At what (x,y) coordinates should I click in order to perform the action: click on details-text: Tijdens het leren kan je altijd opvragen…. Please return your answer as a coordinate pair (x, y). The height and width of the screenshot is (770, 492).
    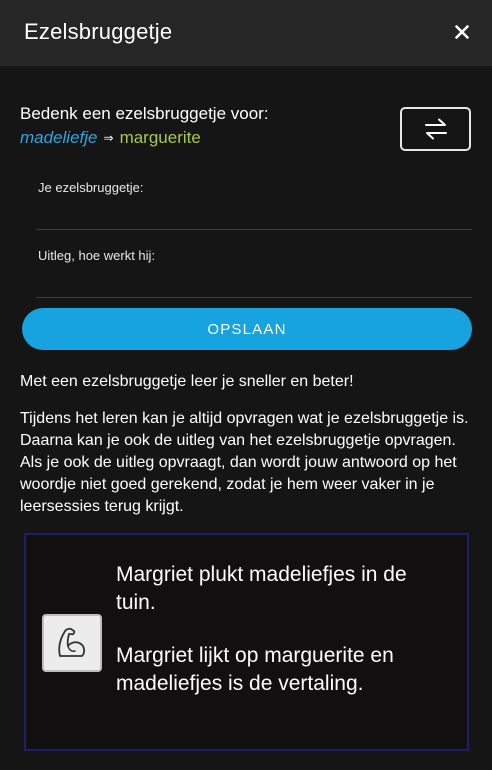
    Looking at the image, I should click on (244, 462).